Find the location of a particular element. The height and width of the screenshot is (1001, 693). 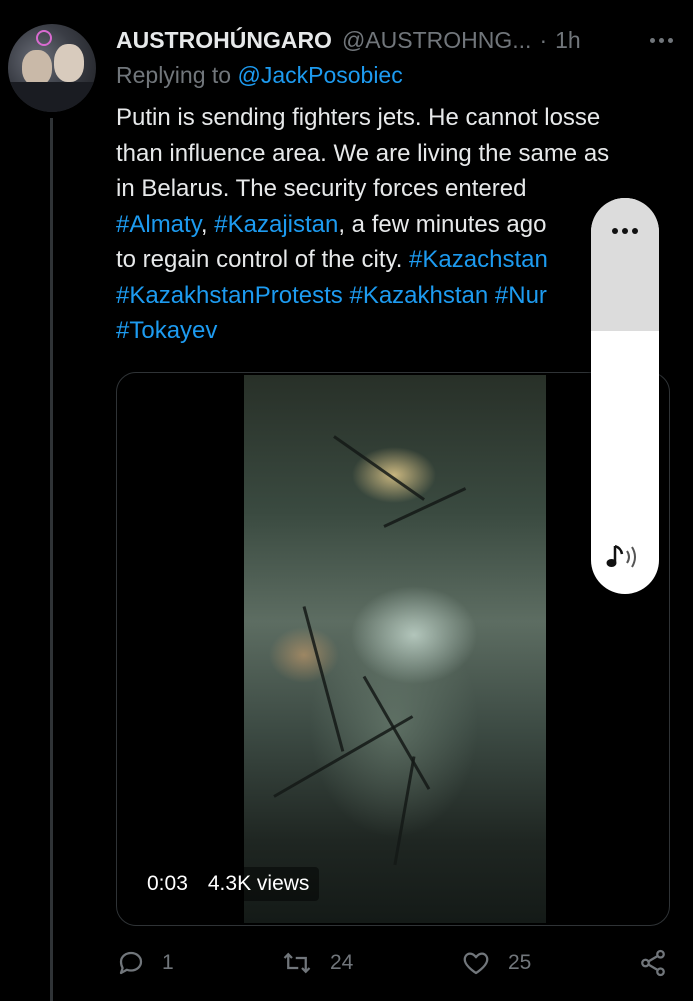

video-meta: 0:03 4.3K views is located at coordinates (228, 884).